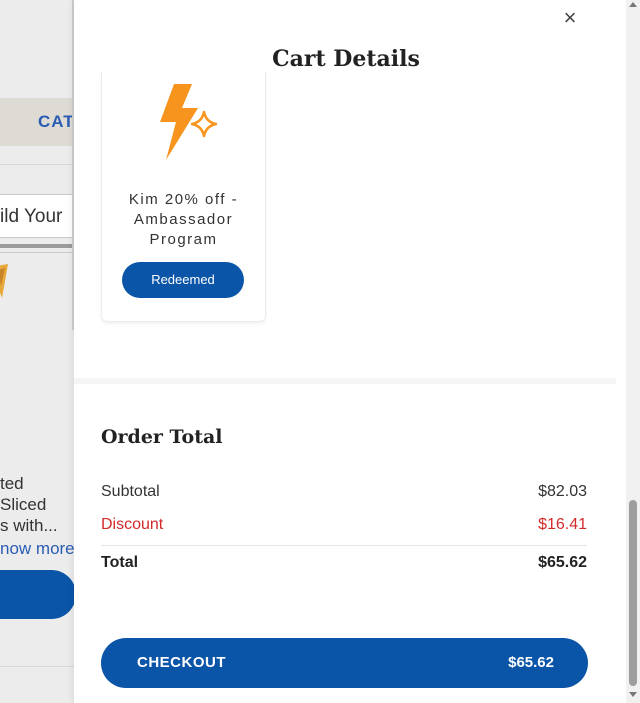 The width and height of the screenshot is (640, 703). I want to click on offer-title: Kim 20% off - Ambassador Program, so click(183, 220).